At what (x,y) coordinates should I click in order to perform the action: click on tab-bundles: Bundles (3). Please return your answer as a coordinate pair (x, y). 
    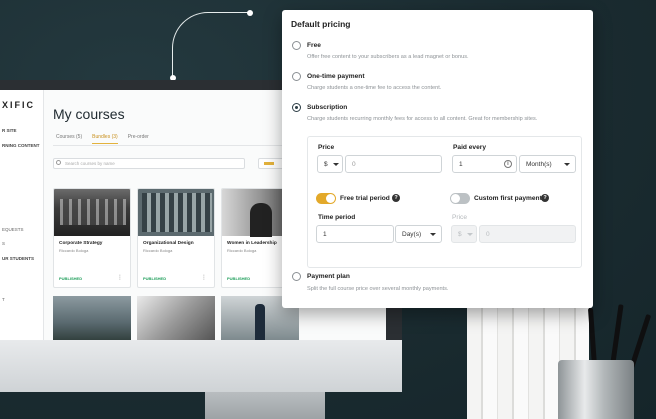
    Looking at the image, I should click on (105, 139).